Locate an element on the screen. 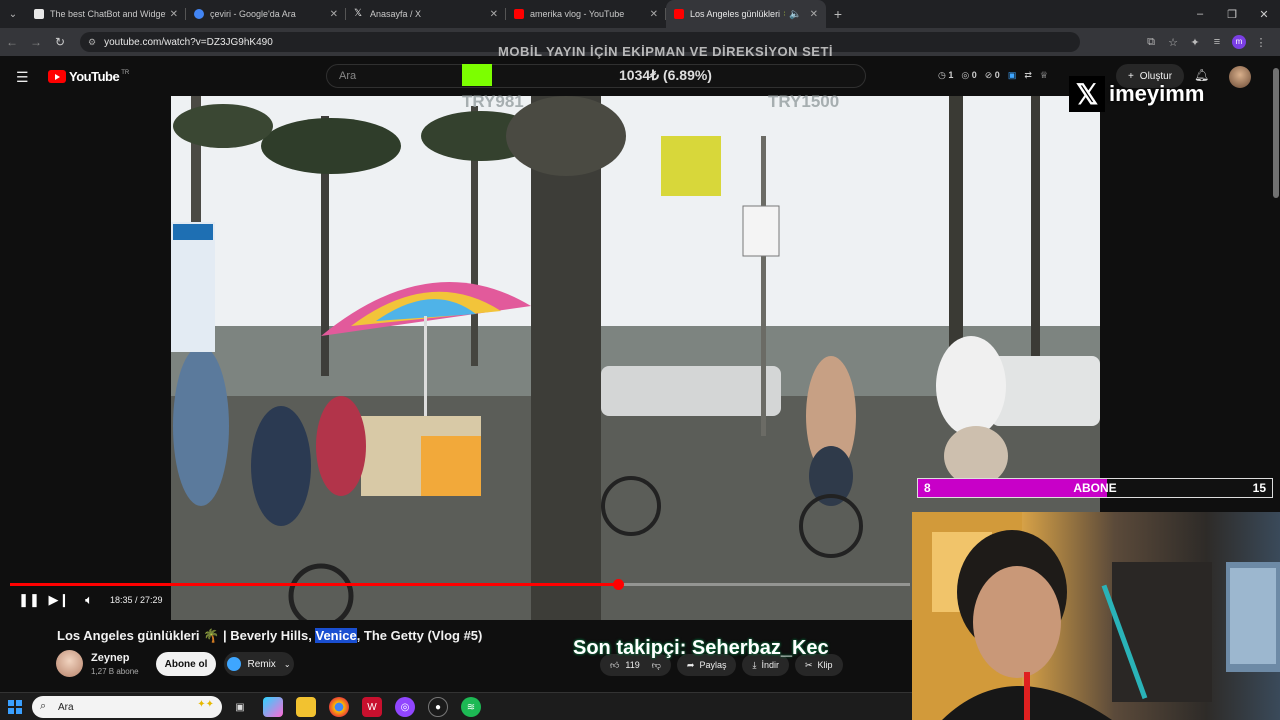 This screenshot has height=720, width=1280. taskbar-search-label: Ara is located at coordinates (66, 707).